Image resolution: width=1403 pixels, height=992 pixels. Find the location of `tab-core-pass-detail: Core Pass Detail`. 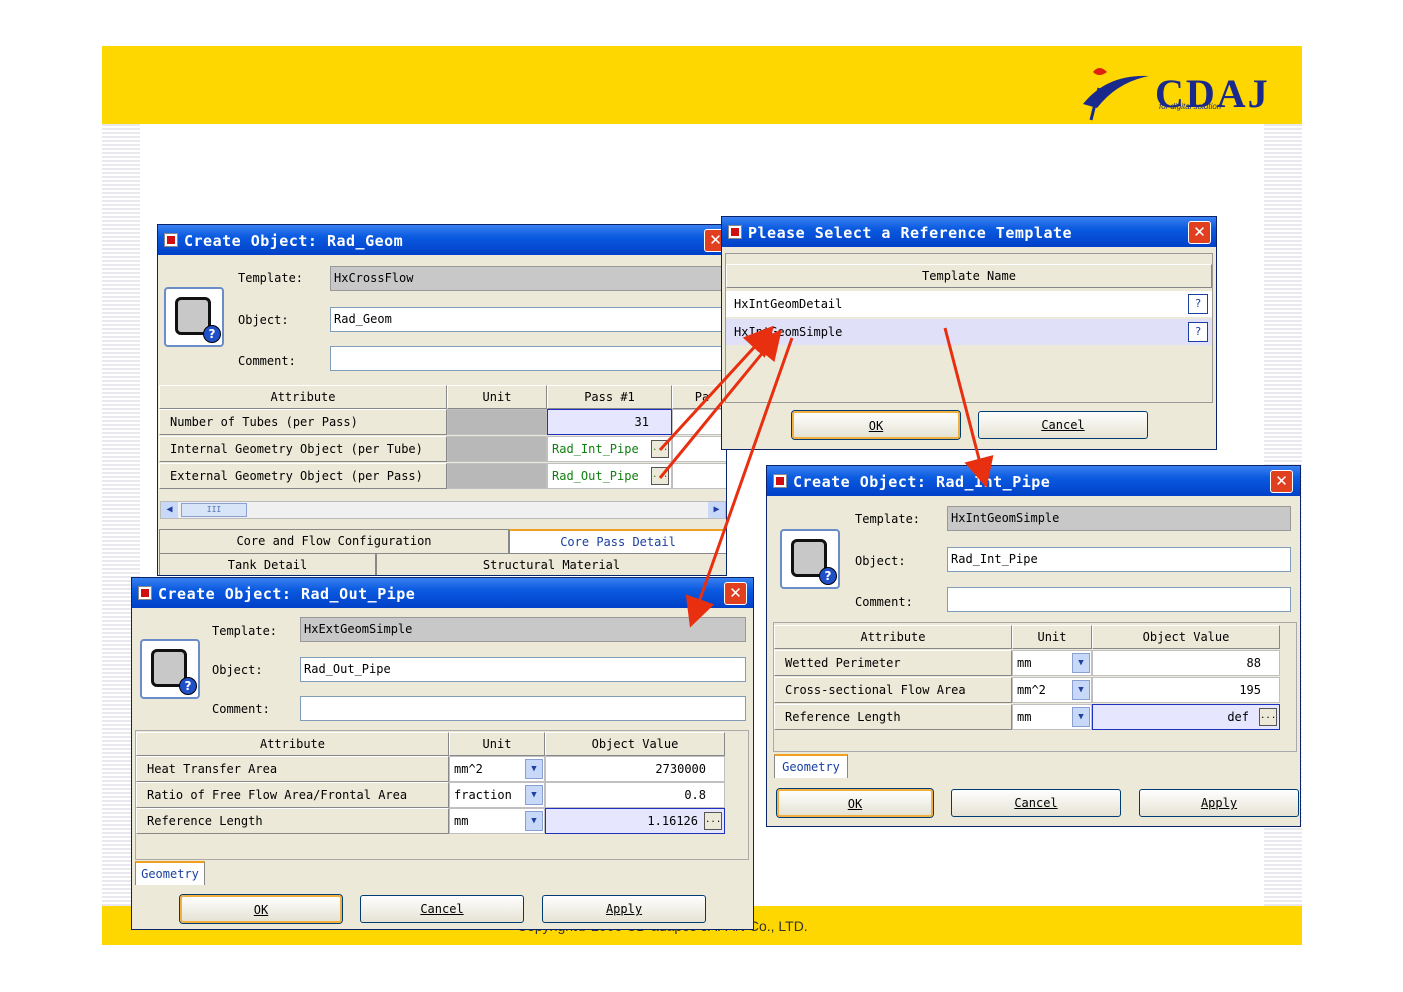

tab-core-pass-detail: Core Pass Detail is located at coordinates (617, 541).